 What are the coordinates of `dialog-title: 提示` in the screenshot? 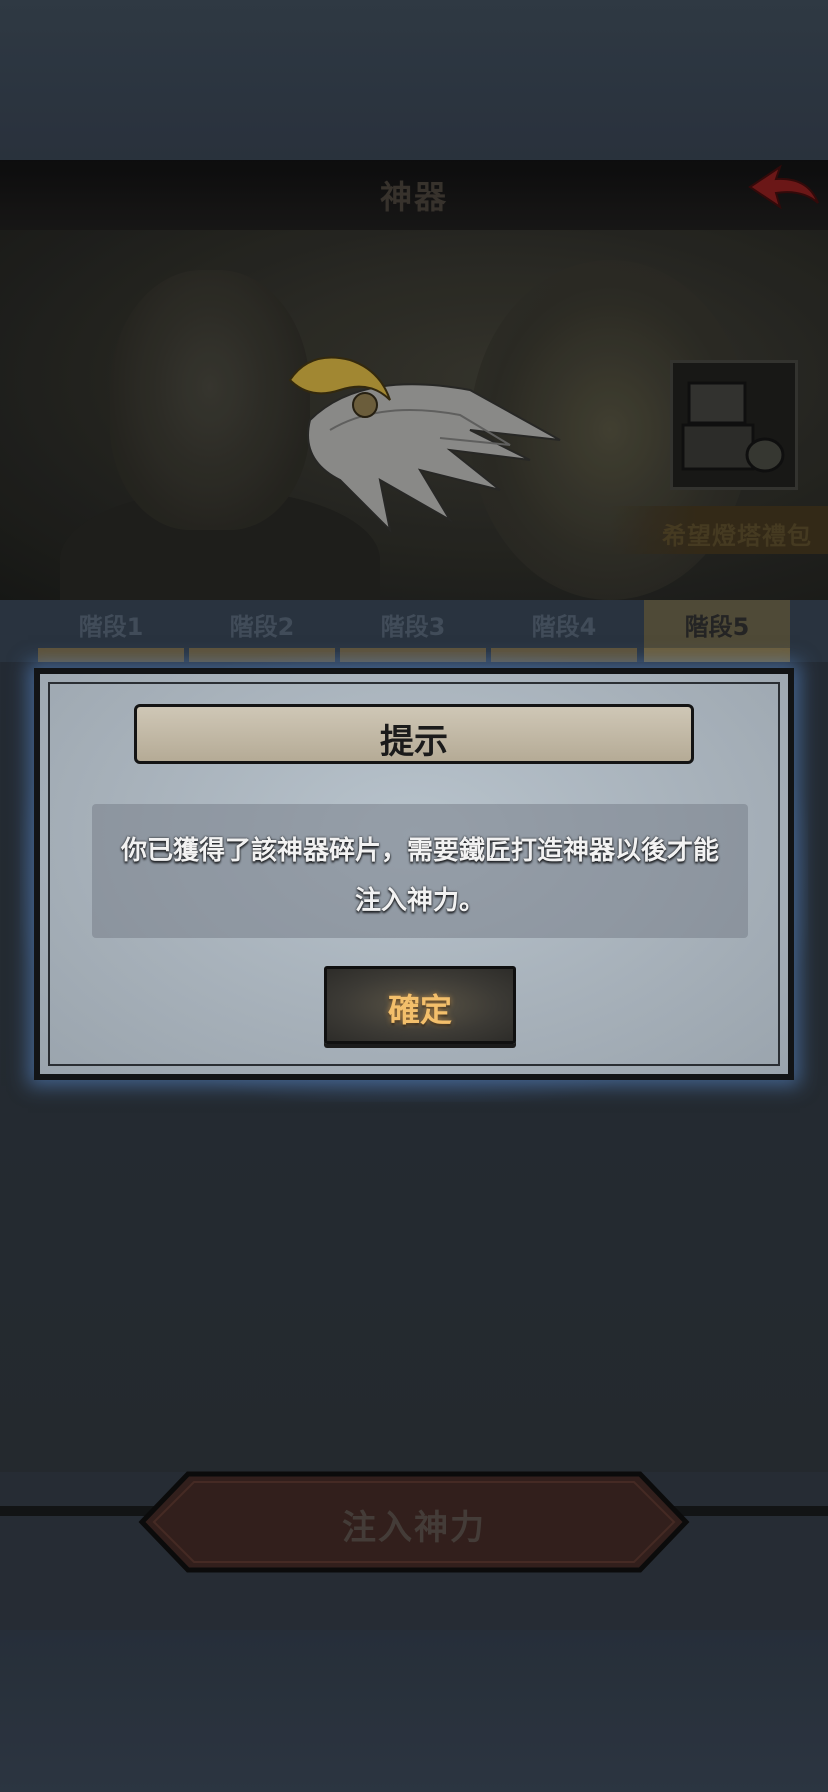 It's located at (414, 742).